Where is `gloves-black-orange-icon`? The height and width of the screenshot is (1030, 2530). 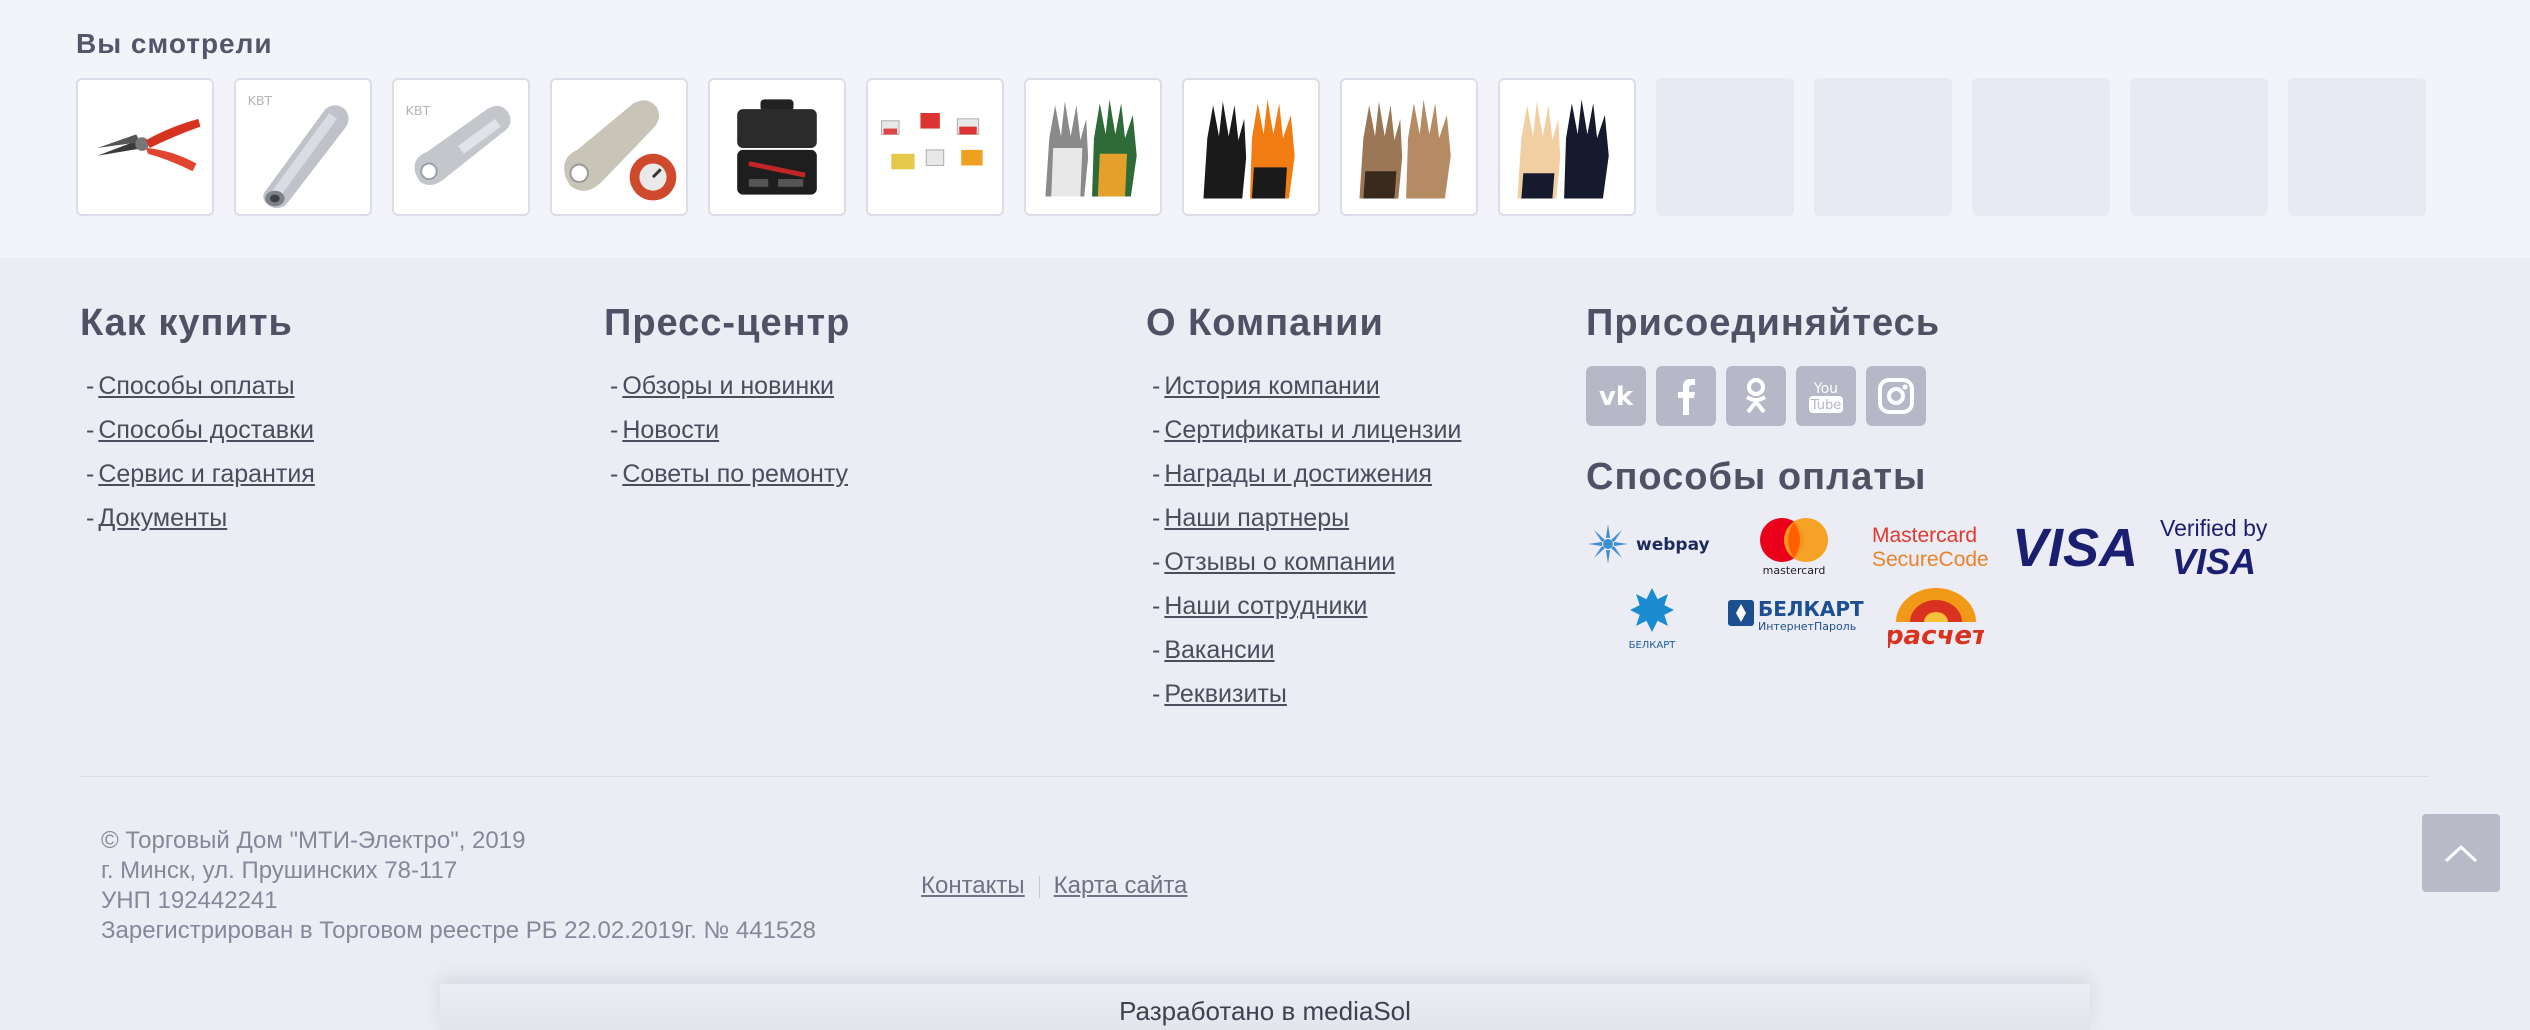
gloves-black-orange-icon is located at coordinates (1249, 149).